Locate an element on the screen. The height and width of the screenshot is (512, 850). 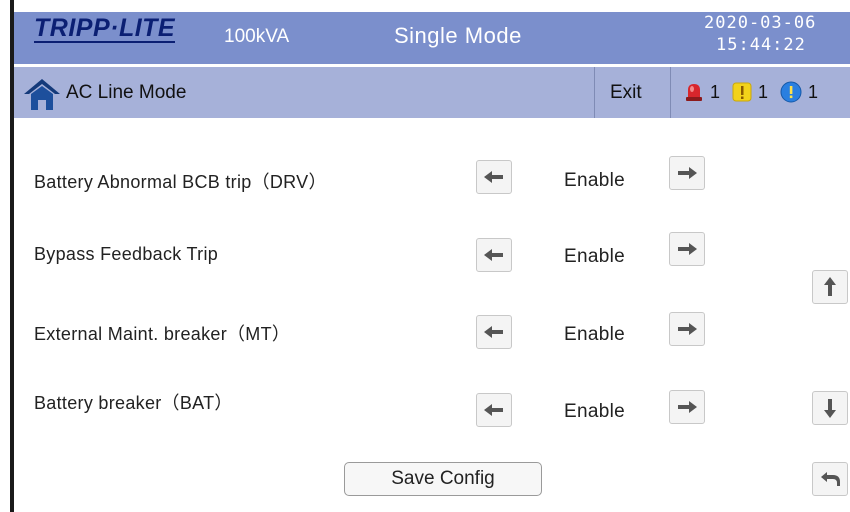
arrow-up-icon is located at coordinates (830, 286).